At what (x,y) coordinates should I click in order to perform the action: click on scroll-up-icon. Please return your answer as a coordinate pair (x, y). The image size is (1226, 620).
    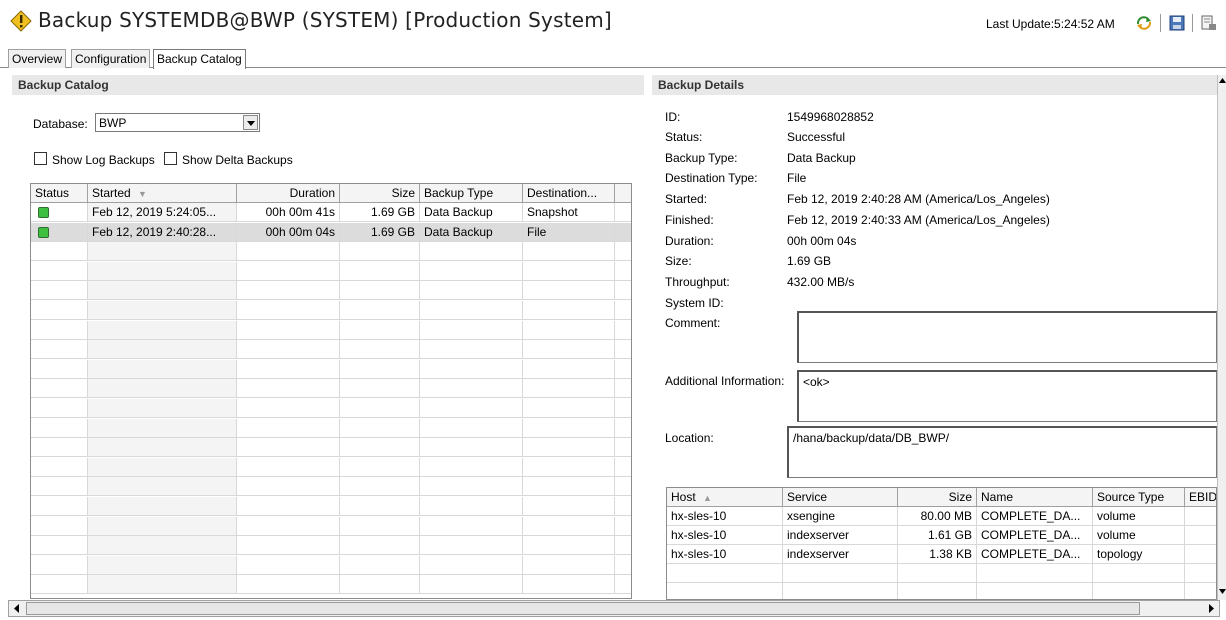
    Looking at the image, I should click on (1222, 81).